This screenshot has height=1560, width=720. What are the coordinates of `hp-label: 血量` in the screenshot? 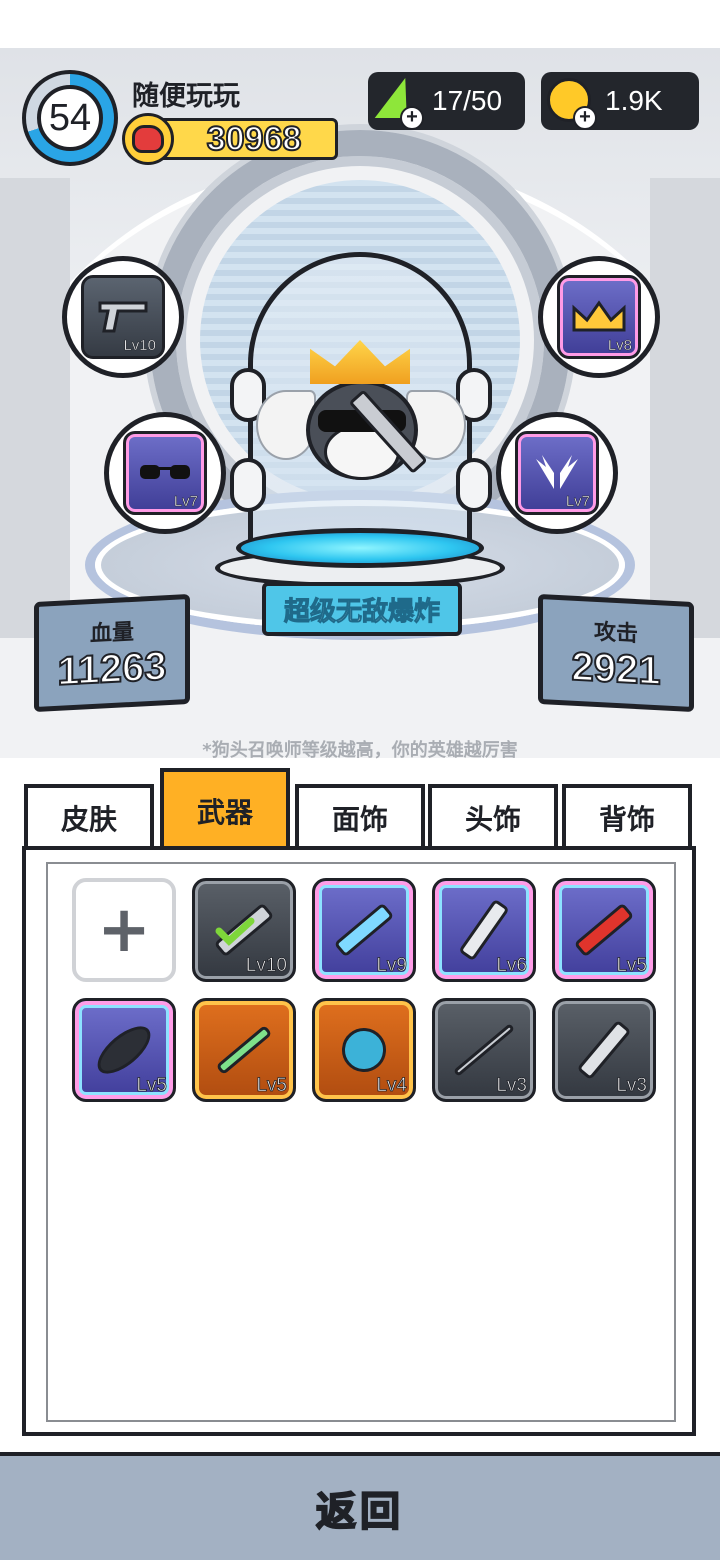 It's located at (111, 633).